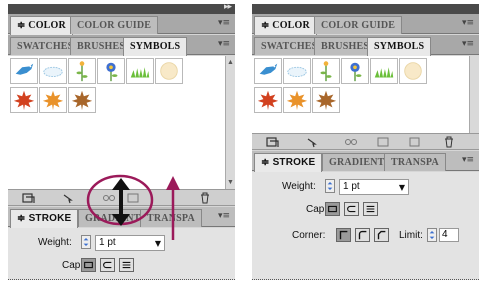 The height and width of the screenshot is (282, 485). What do you see at coordinates (411, 235) in the screenshot?
I see `limit-label: Limit:` at bounding box center [411, 235].